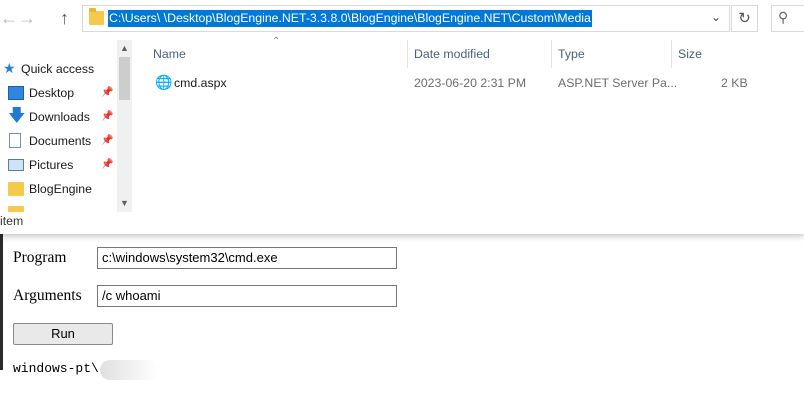 Image resolution: width=804 pixels, height=402 pixels. I want to click on refresh-button: ↻, so click(744, 18).